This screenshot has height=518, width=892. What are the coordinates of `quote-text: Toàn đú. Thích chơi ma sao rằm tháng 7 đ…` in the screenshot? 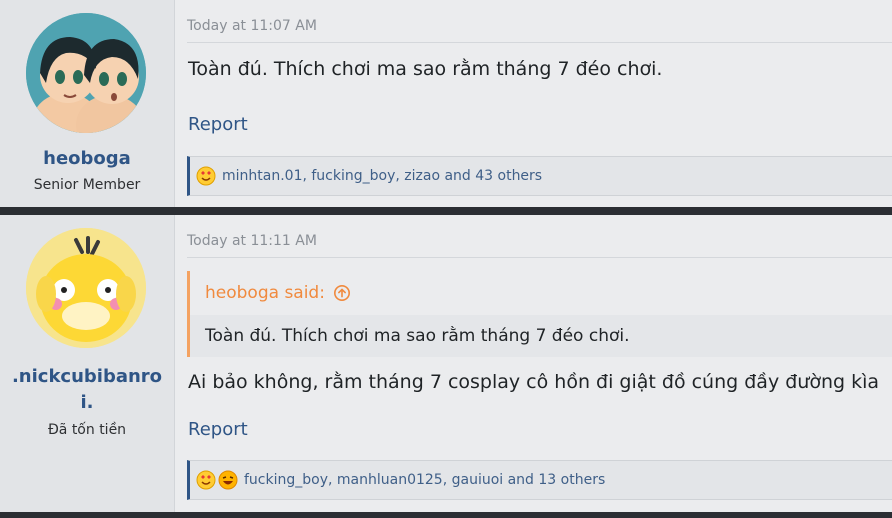 It's located at (417, 336).